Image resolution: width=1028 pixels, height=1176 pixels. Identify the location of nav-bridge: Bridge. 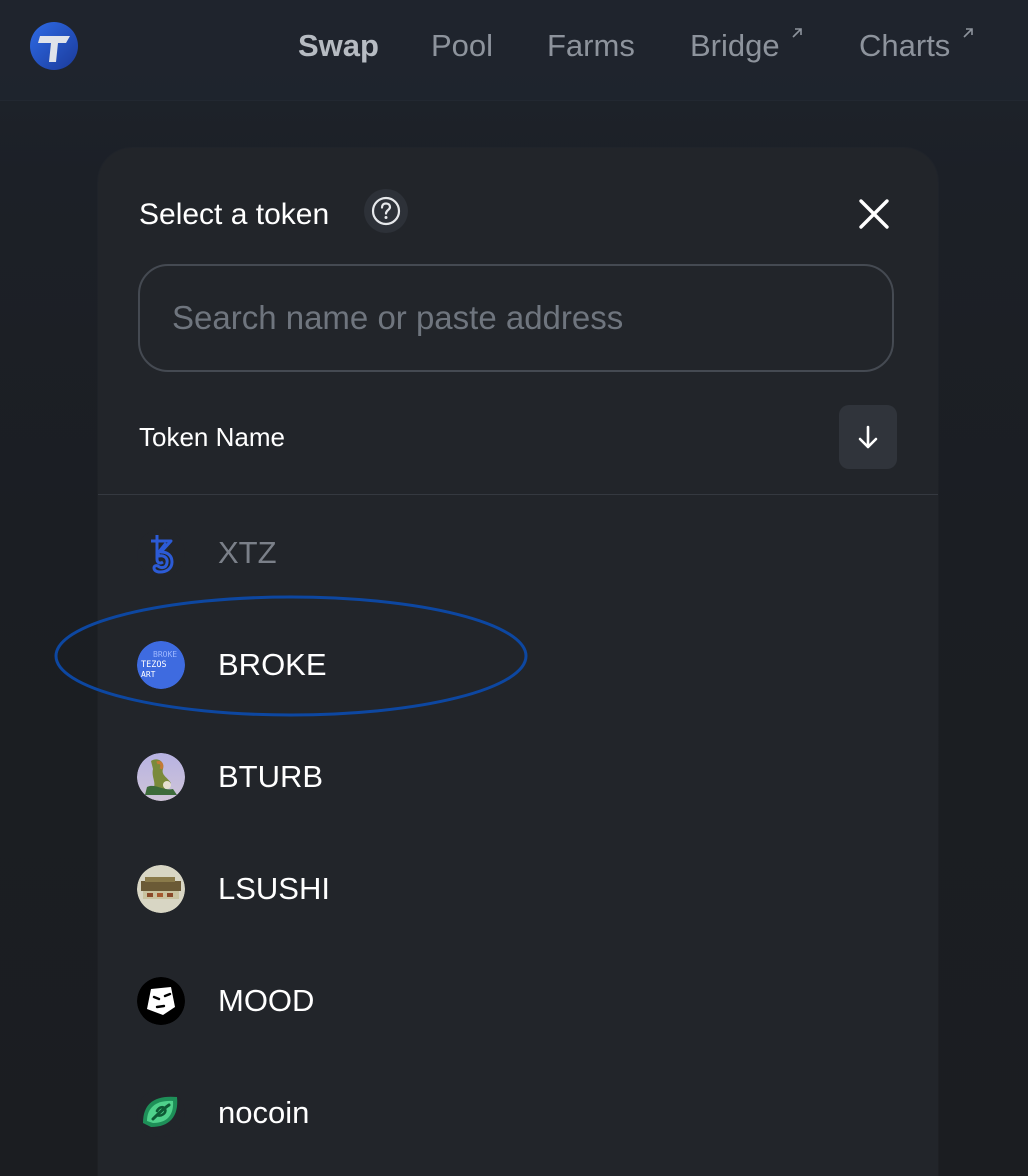
(747, 46).